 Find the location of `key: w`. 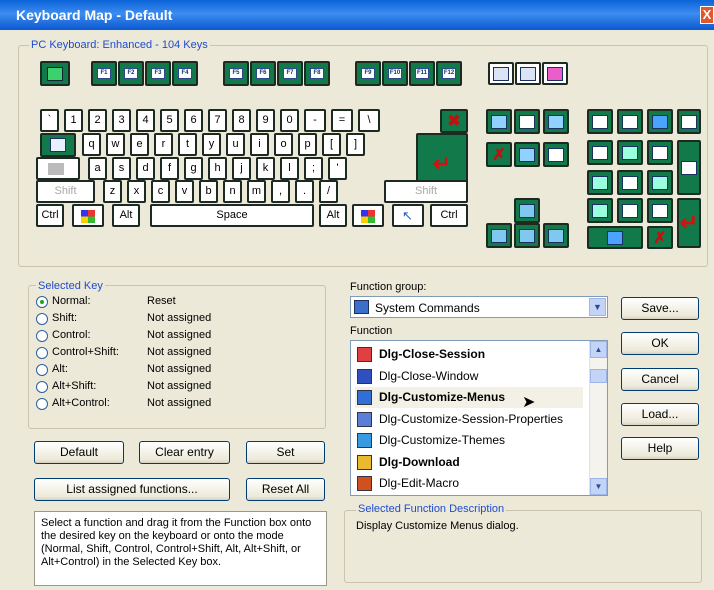

key: w is located at coordinates (115, 144).